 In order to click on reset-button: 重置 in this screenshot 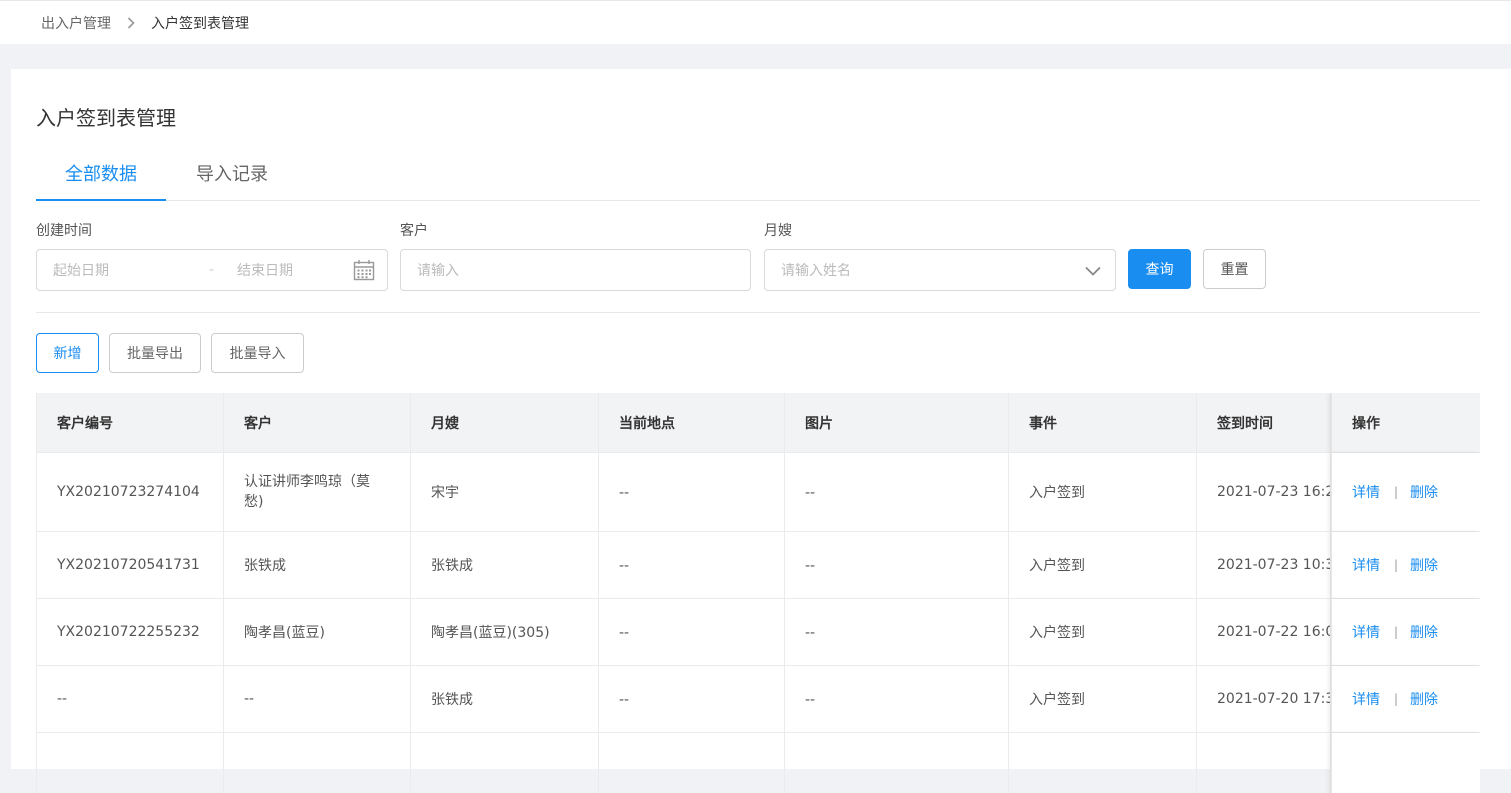, I will do `click(1234, 269)`.